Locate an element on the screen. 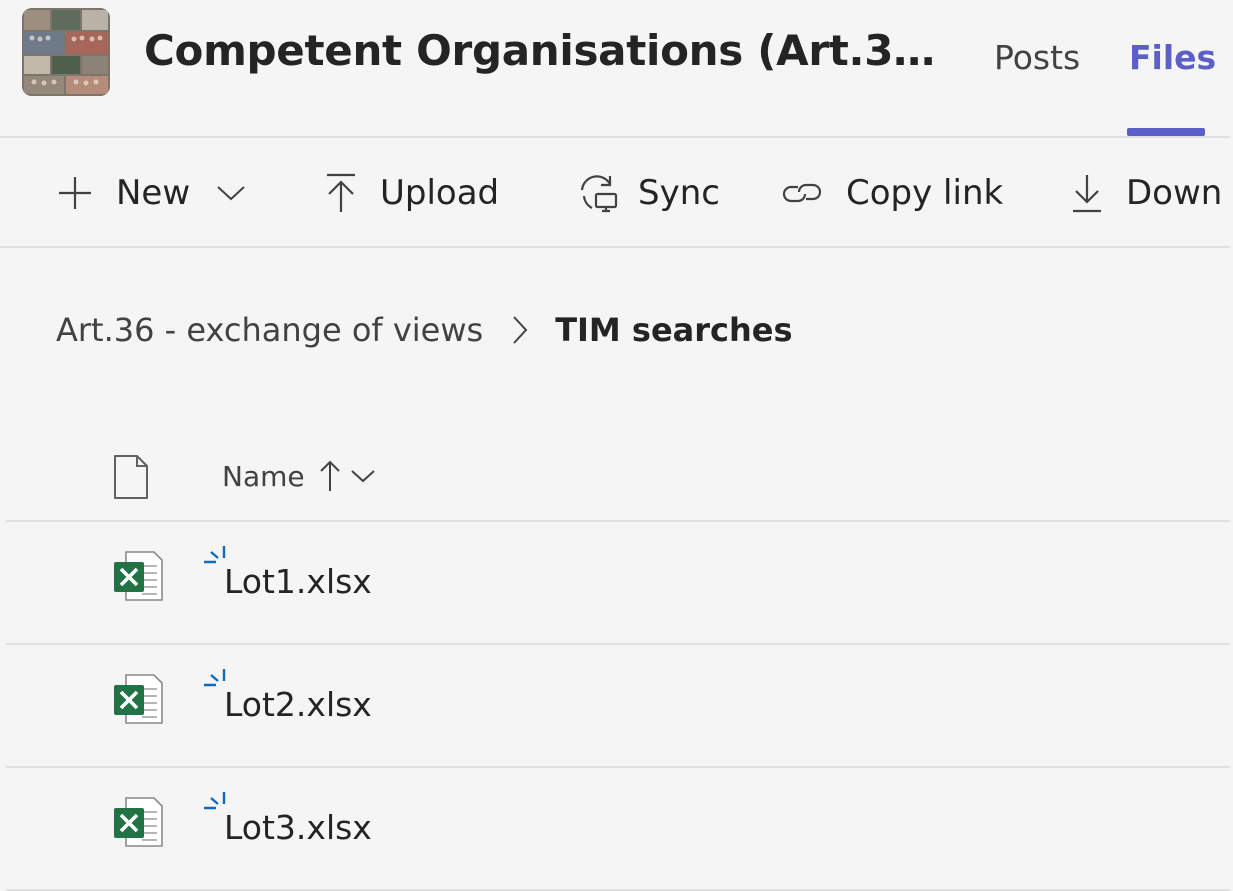 The width and height of the screenshot is (1233, 891). upload-button-label: Upload is located at coordinates (440, 193).